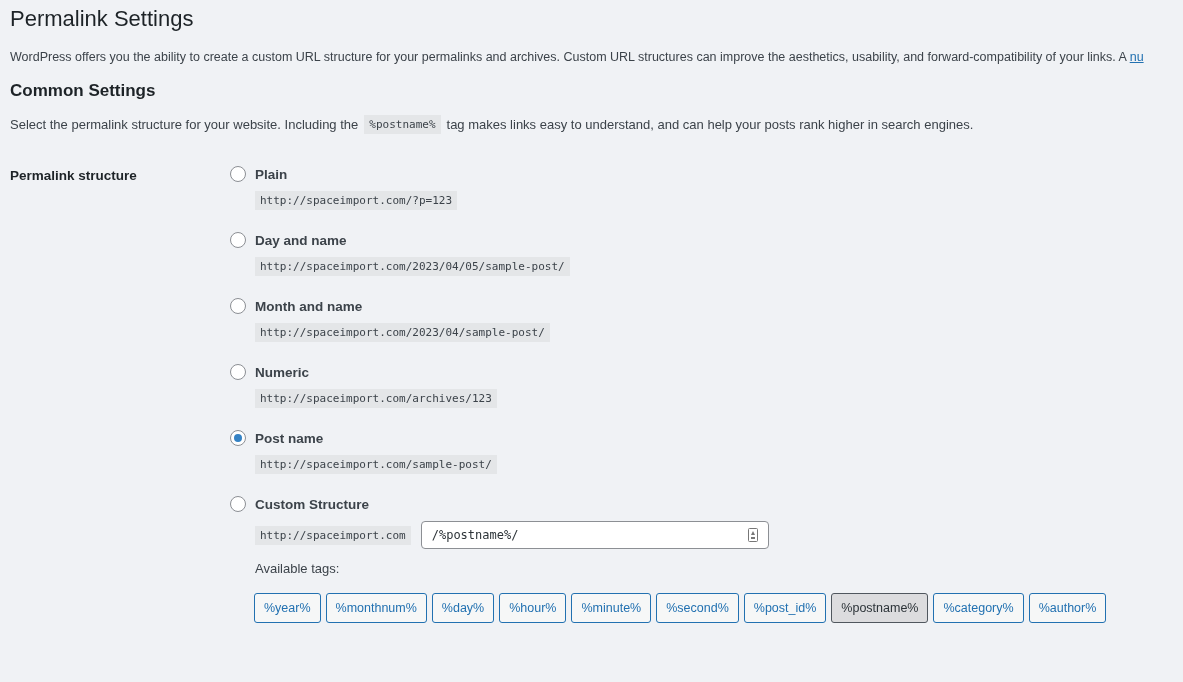 This screenshot has width=1183, height=682. I want to click on tag-button: %day%, so click(463, 608).